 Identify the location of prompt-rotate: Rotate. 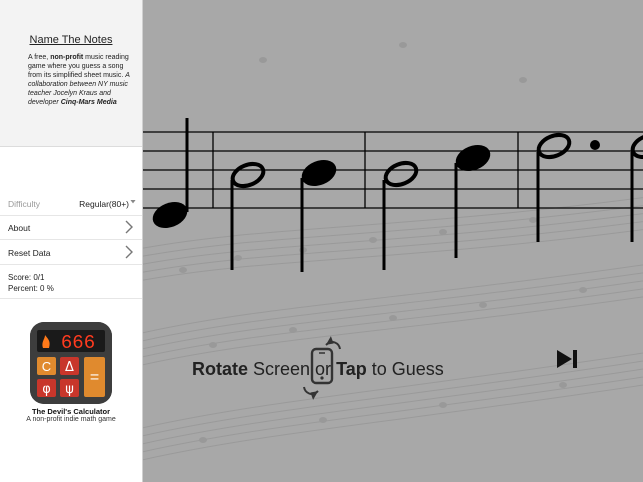
(220, 369).